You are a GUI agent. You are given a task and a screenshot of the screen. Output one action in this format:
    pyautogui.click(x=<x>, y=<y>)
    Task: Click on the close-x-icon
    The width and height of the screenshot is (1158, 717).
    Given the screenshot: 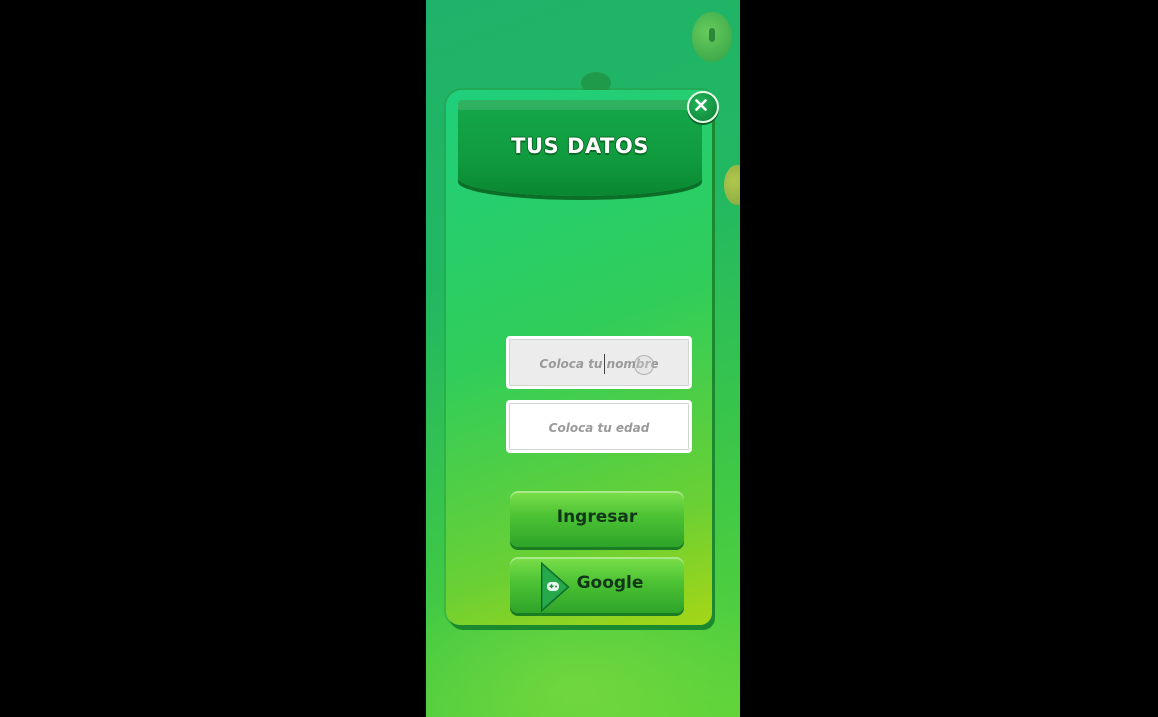 What is the action you would take?
    pyautogui.click(x=701, y=105)
    